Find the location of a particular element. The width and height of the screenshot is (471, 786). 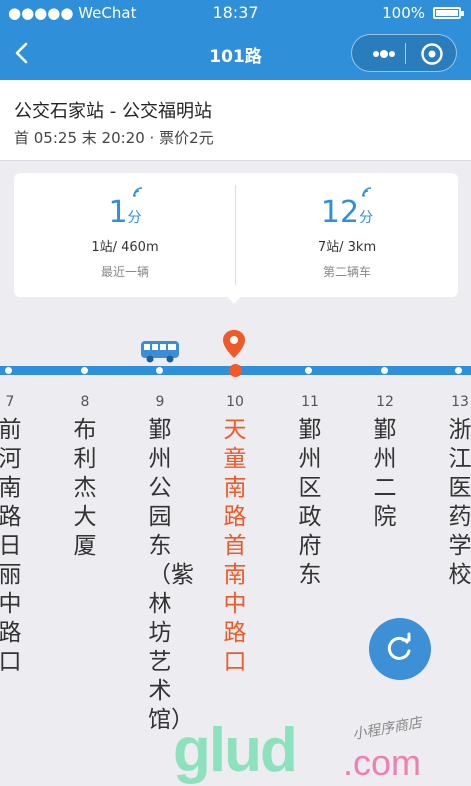

station-item-current: 10 天童南路首南中路口 is located at coordinates (235, 535).